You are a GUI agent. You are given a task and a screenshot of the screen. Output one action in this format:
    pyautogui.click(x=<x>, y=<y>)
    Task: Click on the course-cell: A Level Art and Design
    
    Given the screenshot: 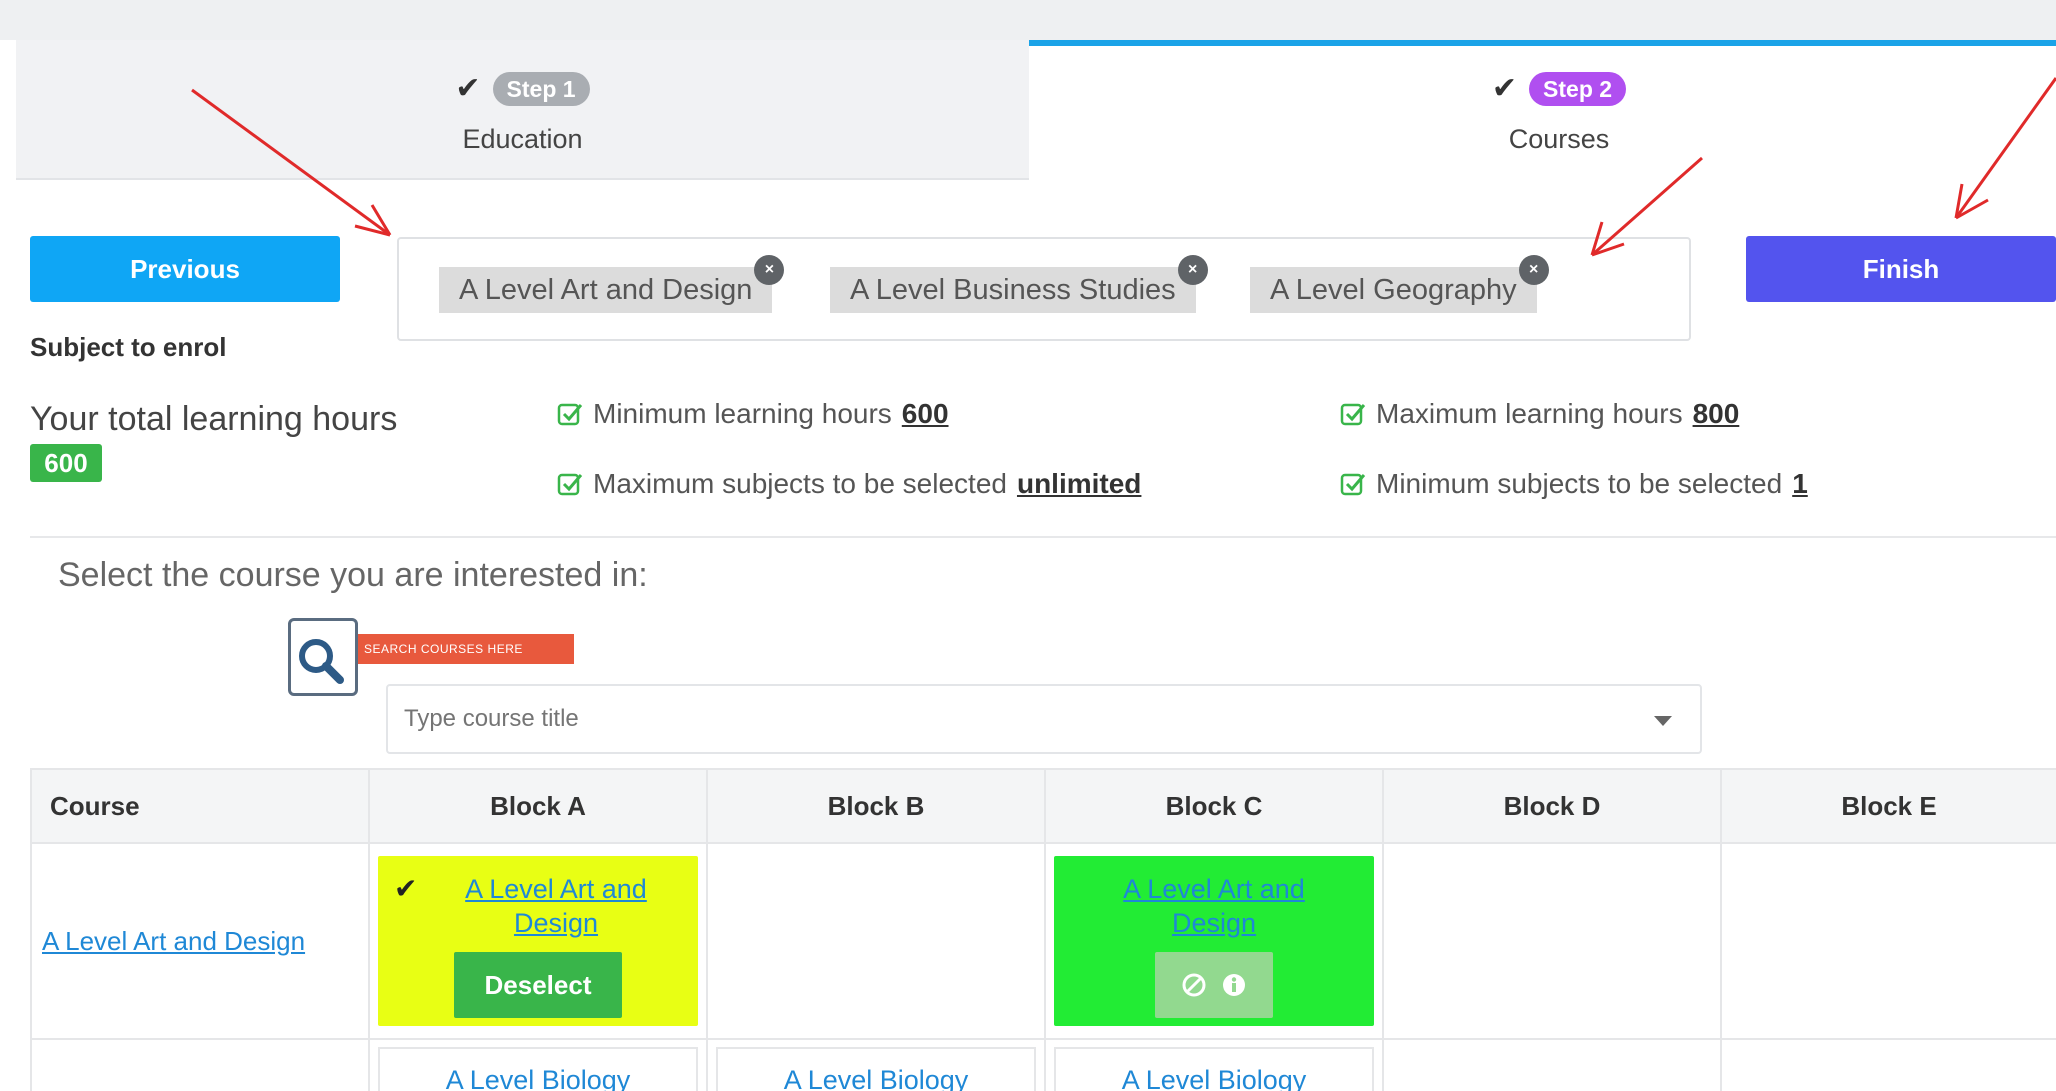 What is the action you would take?
    pyautogui.click(x=200, y=941)
    